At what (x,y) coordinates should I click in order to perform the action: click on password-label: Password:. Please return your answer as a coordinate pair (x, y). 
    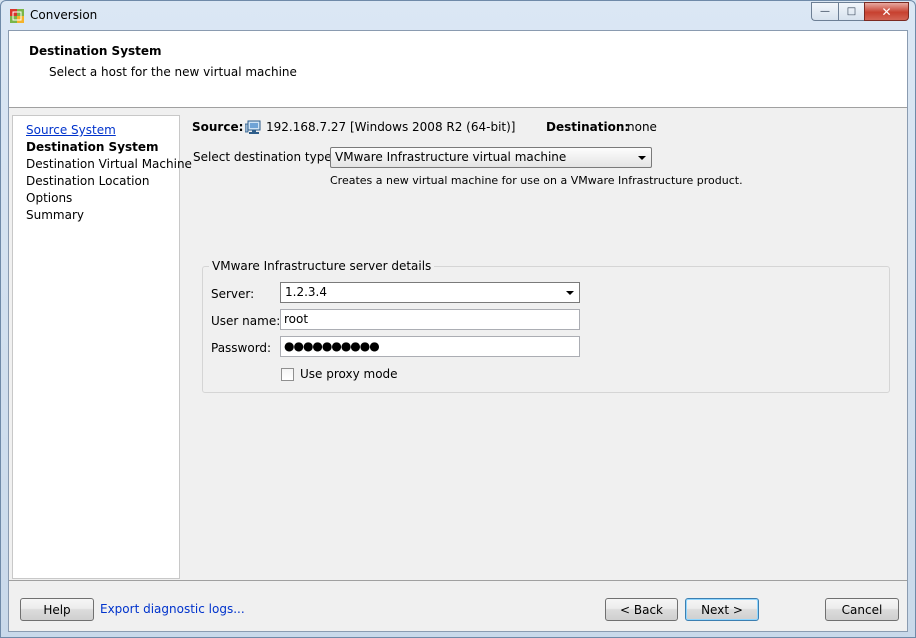
    Looking at the image, I should click on (241, 348).